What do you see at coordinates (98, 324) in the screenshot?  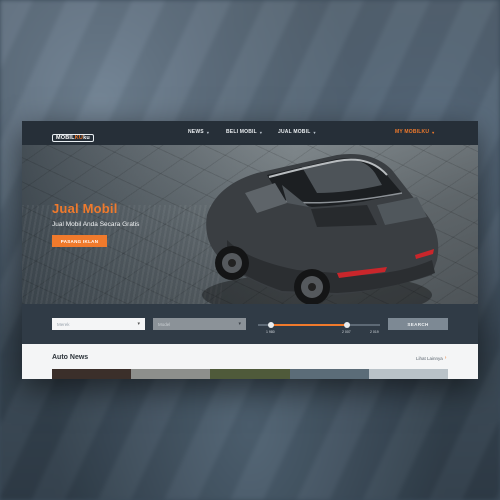 I see `brand-select: Merek ▾` at bounding box center [98, 324].